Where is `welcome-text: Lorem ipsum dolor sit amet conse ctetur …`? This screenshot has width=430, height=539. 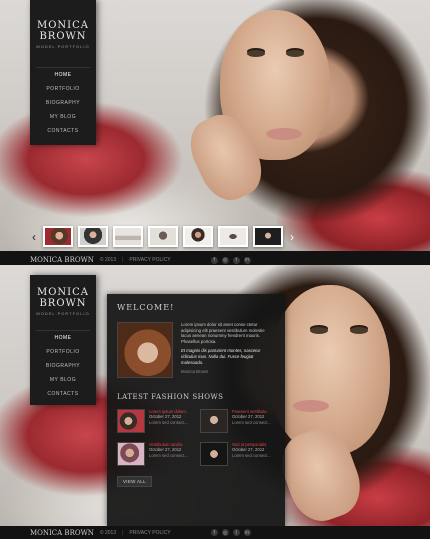
welcome-text: Lorem ipsum dolor sit amet conse ctetur … is located at coordinates (228, 350).